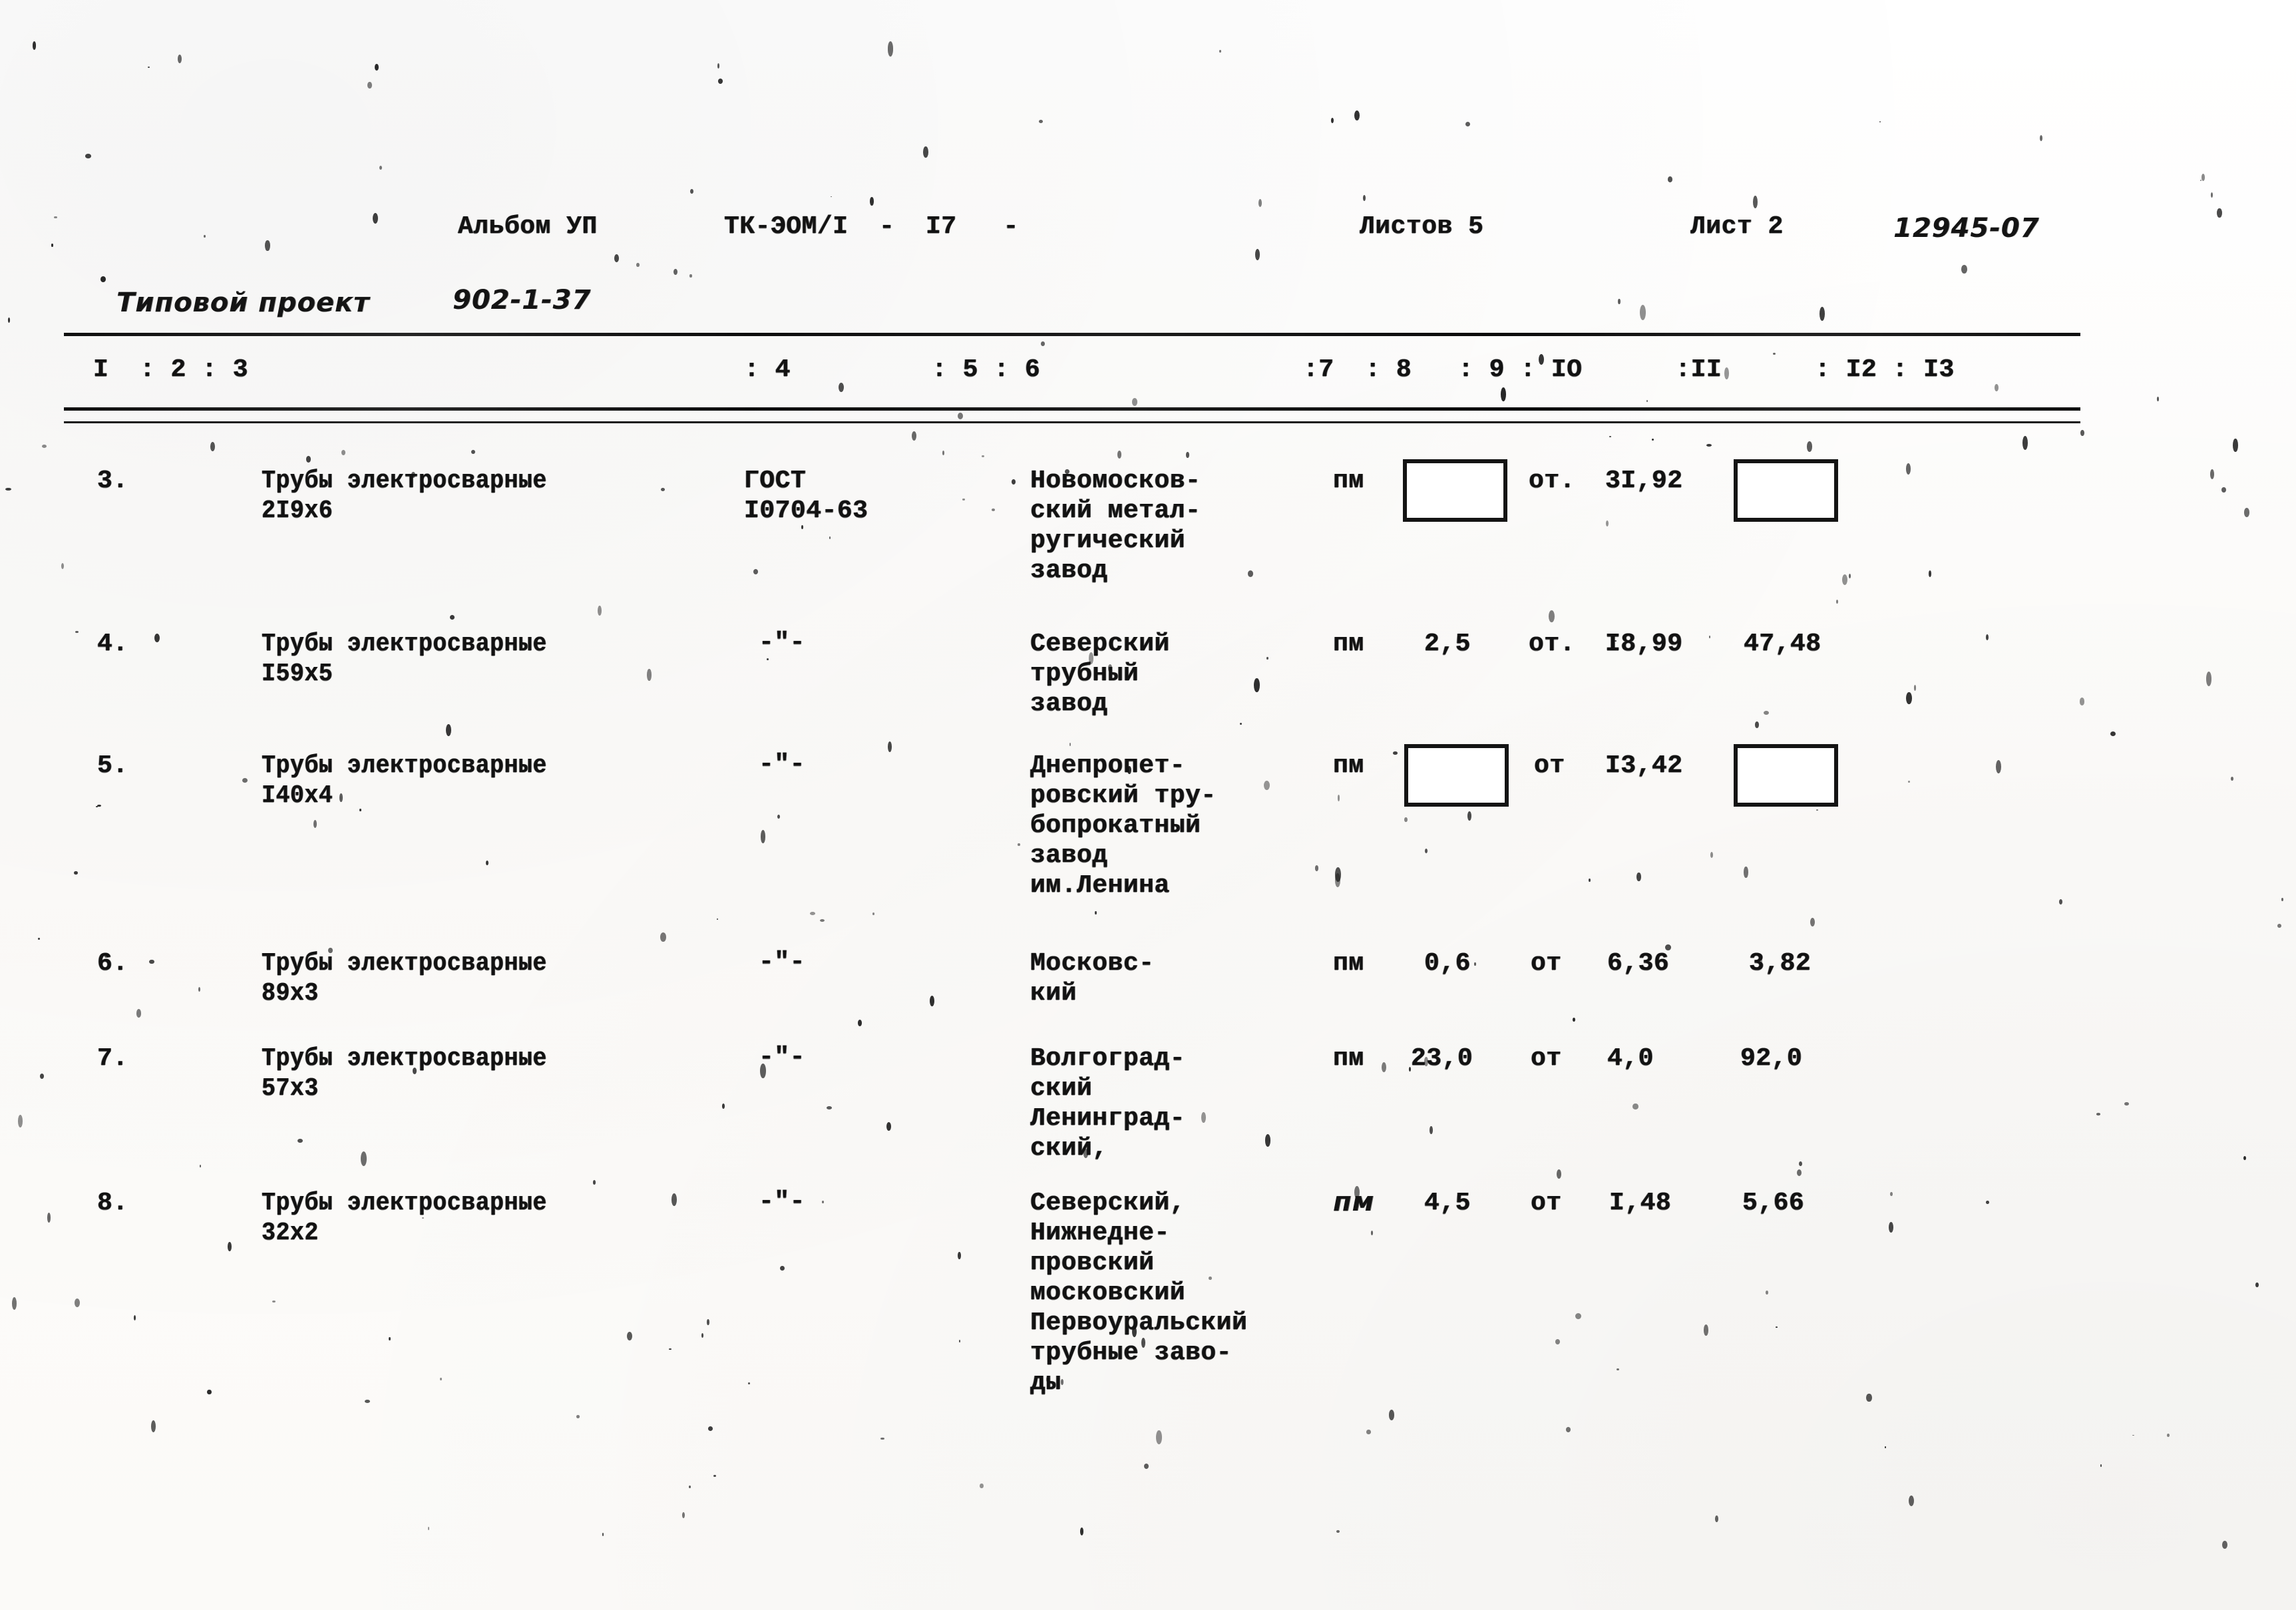  I want to click on row-item-name-line2: 89х3, so click(290, 994).